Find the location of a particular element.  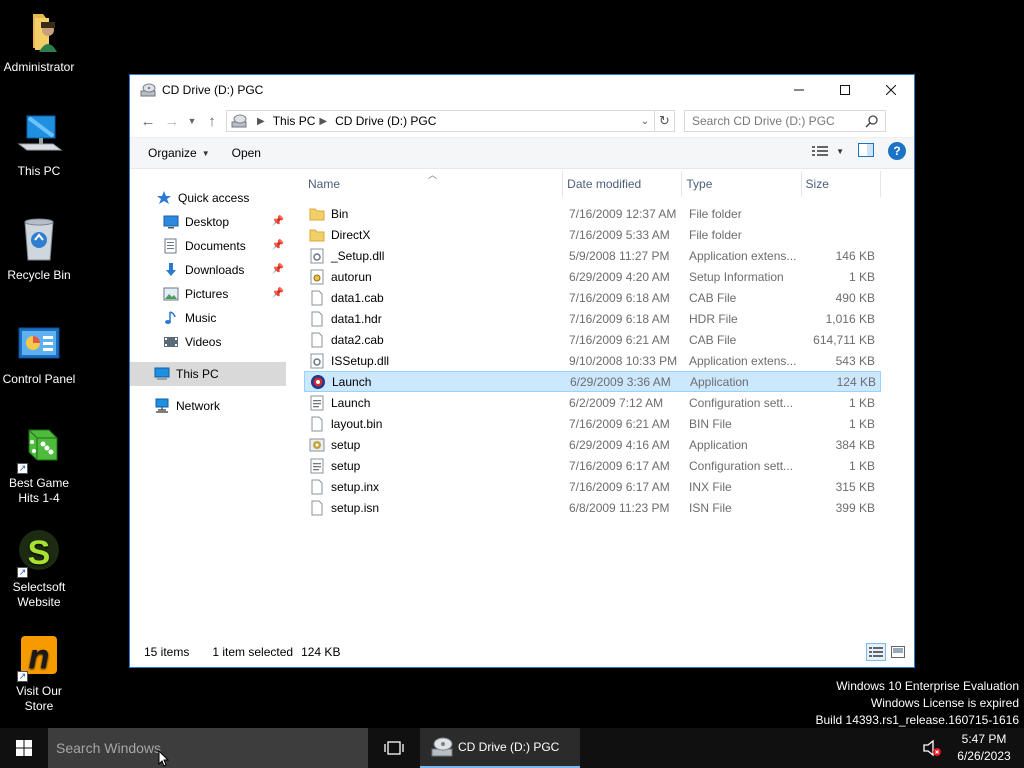

close-icon is located at coordinates (891, 90).